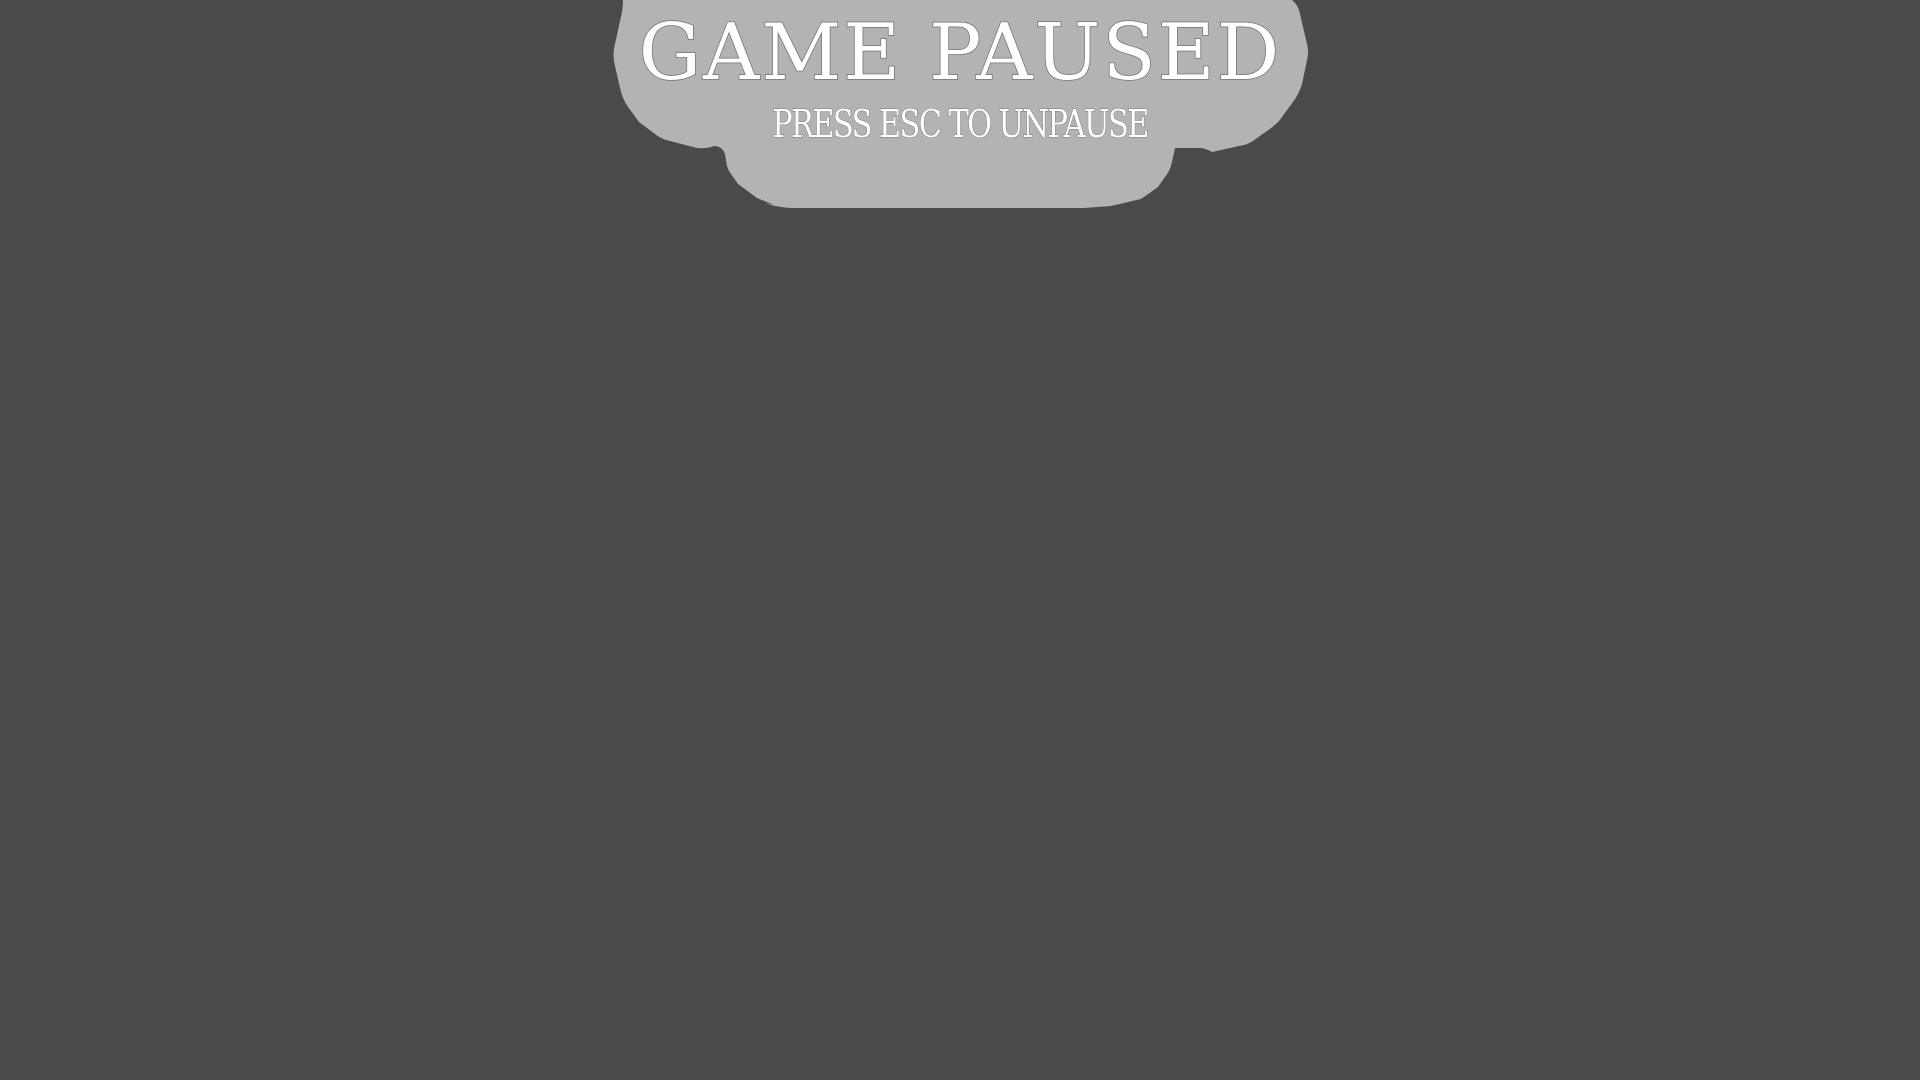 The image size is (1920, 1080). What do you see at coordinates (961, 124) in the screenshot?
I see `unpause-hint: Press ESC to unpause` at bounding box center [961, 124].